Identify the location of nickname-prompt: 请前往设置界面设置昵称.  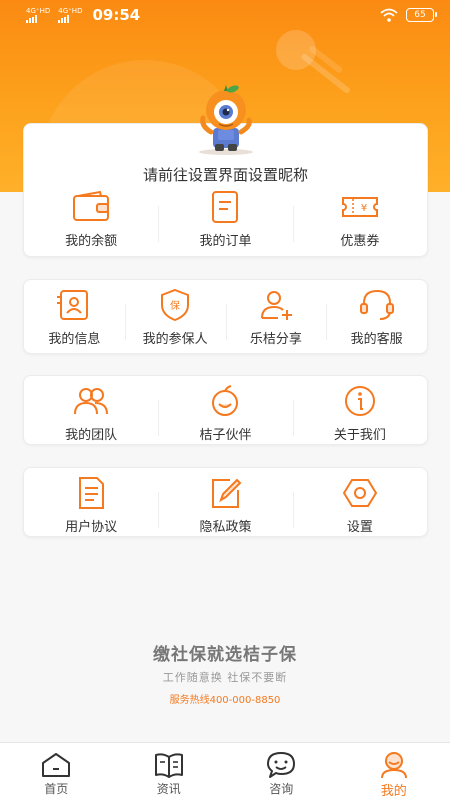
(225, 174).